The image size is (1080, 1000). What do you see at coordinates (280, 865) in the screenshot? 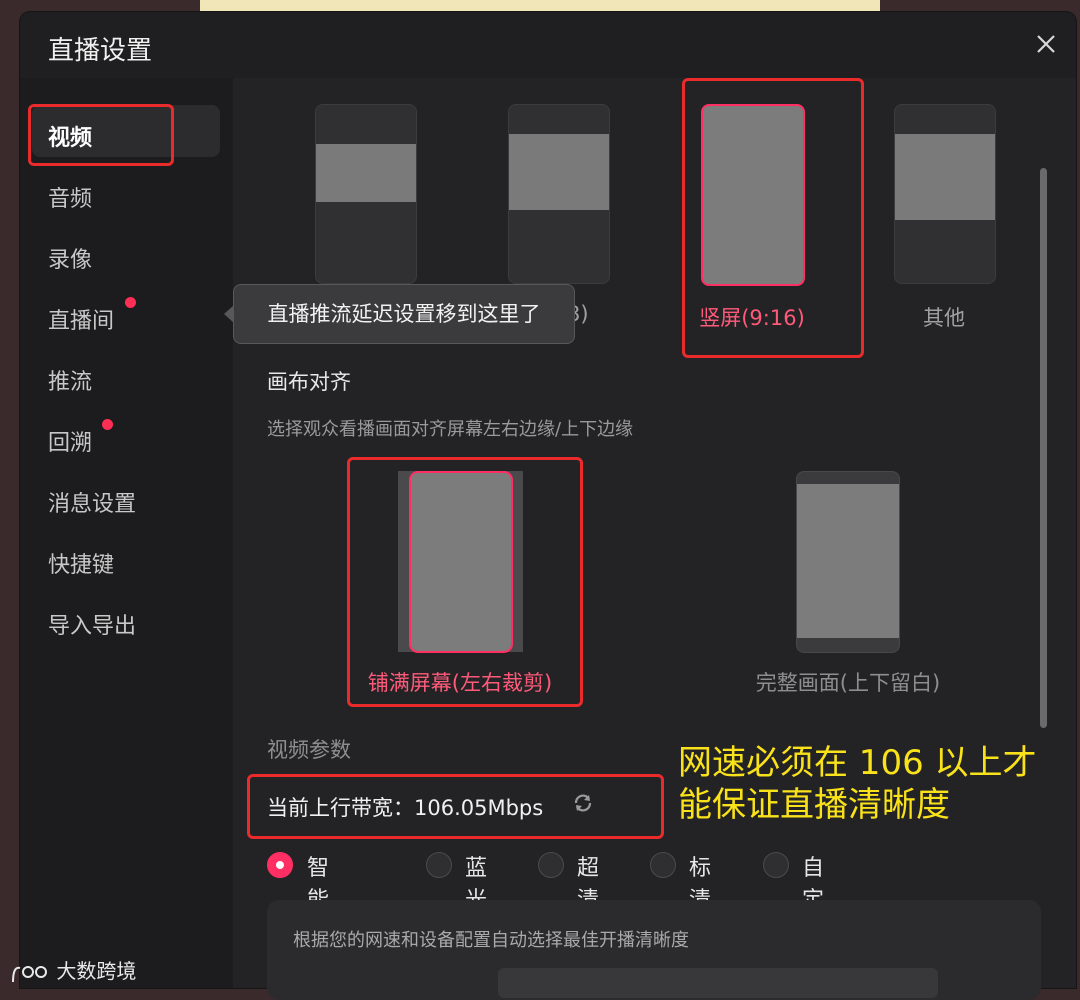
I see `quality-radio-smart` at bounding box center [280, 865].